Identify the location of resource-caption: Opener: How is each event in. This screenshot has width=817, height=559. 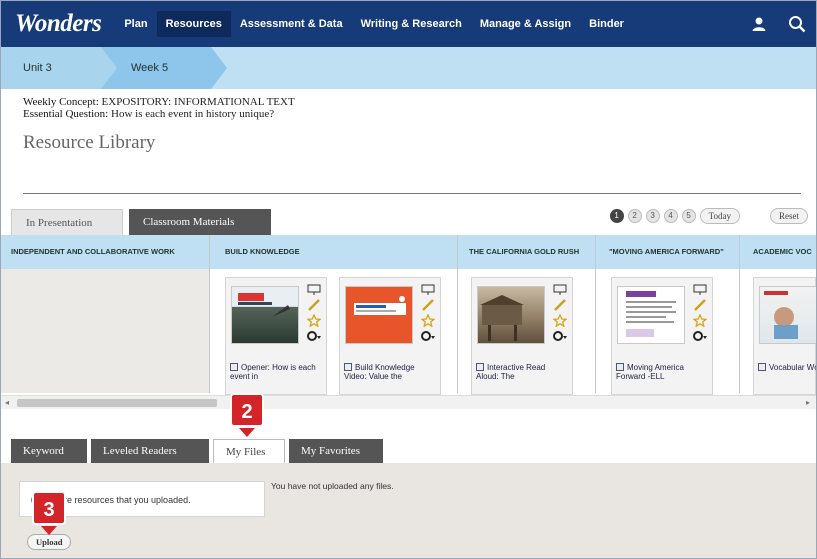
(276, 372).